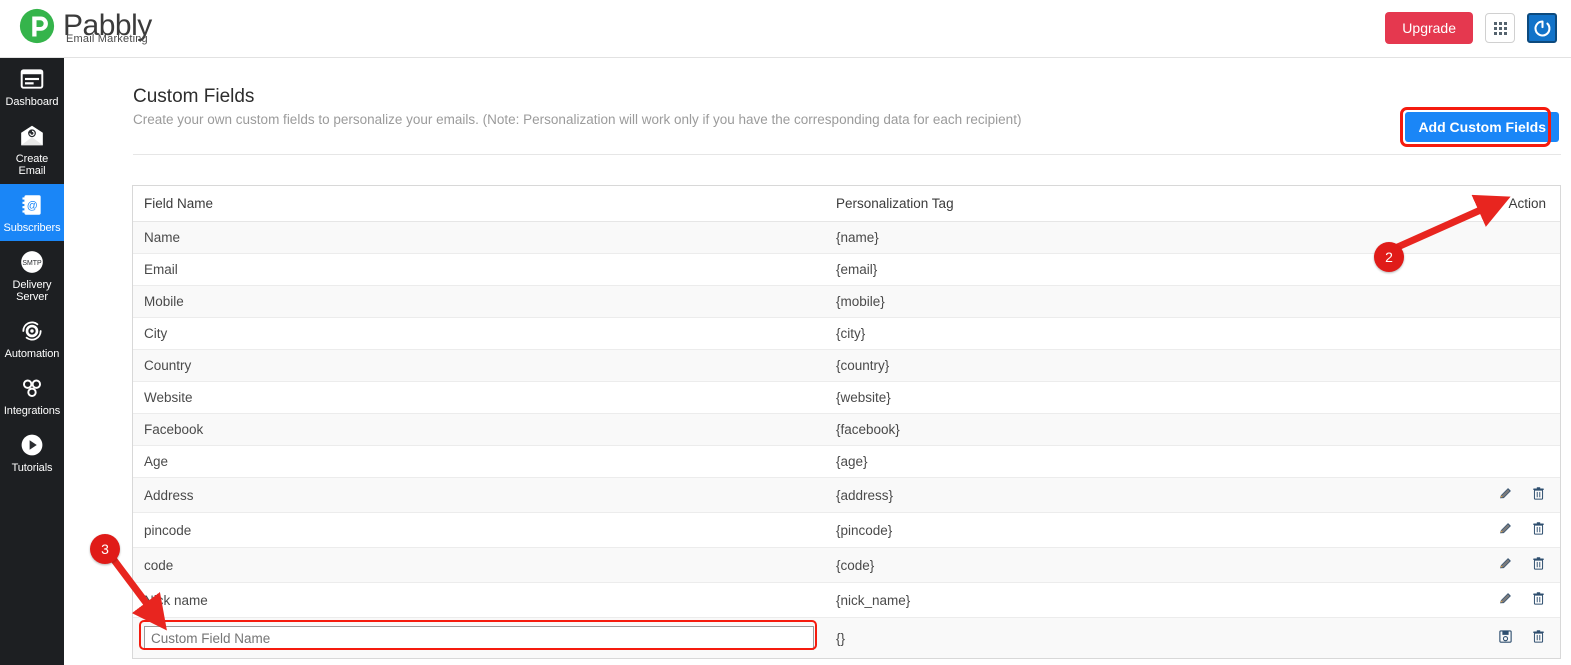 This screenshot has width=1571, height=665. Describe the element at coordinates (1125, 333) in the screenshot. I see `cell-tag: {city}` at that location.